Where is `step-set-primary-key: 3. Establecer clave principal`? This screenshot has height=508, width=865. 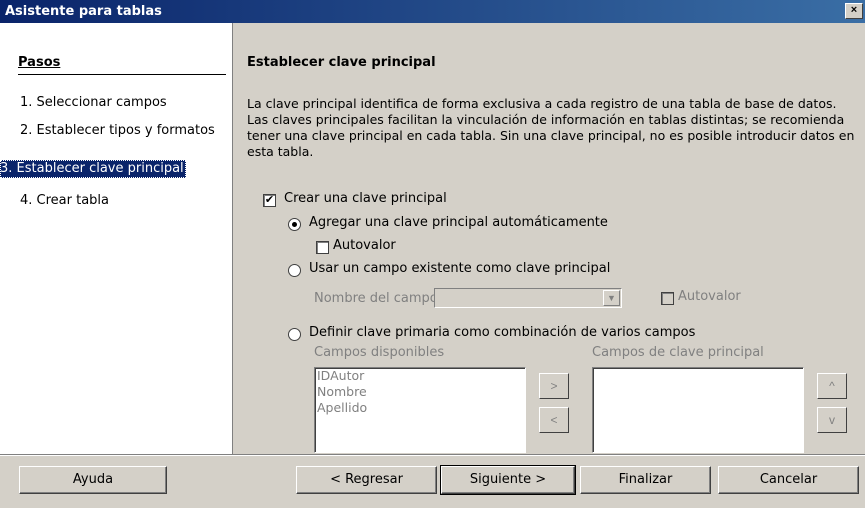
step-set-primary-key: 3. Establecer clave principal is located at coordinates (93, 169).